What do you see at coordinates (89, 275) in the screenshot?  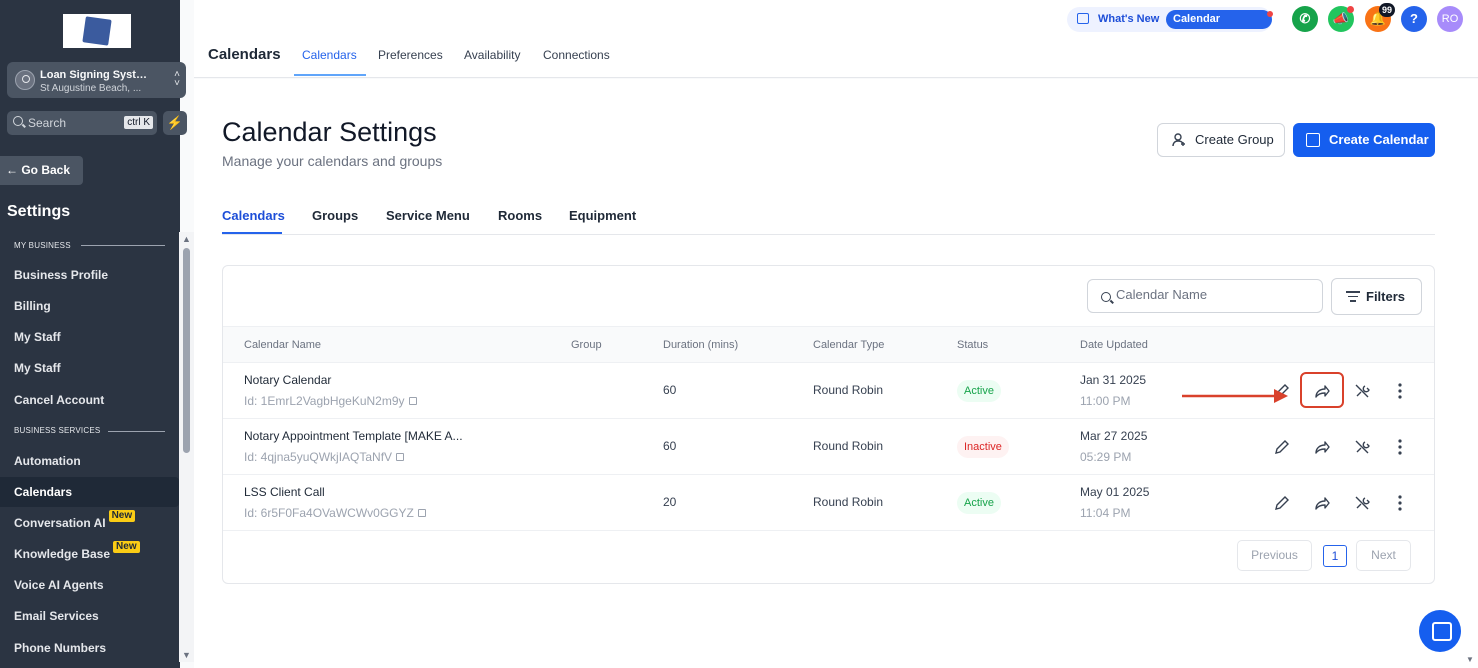 I see `sidebar-item-business-profile: Business Profile` at bounding box center [89, 275].